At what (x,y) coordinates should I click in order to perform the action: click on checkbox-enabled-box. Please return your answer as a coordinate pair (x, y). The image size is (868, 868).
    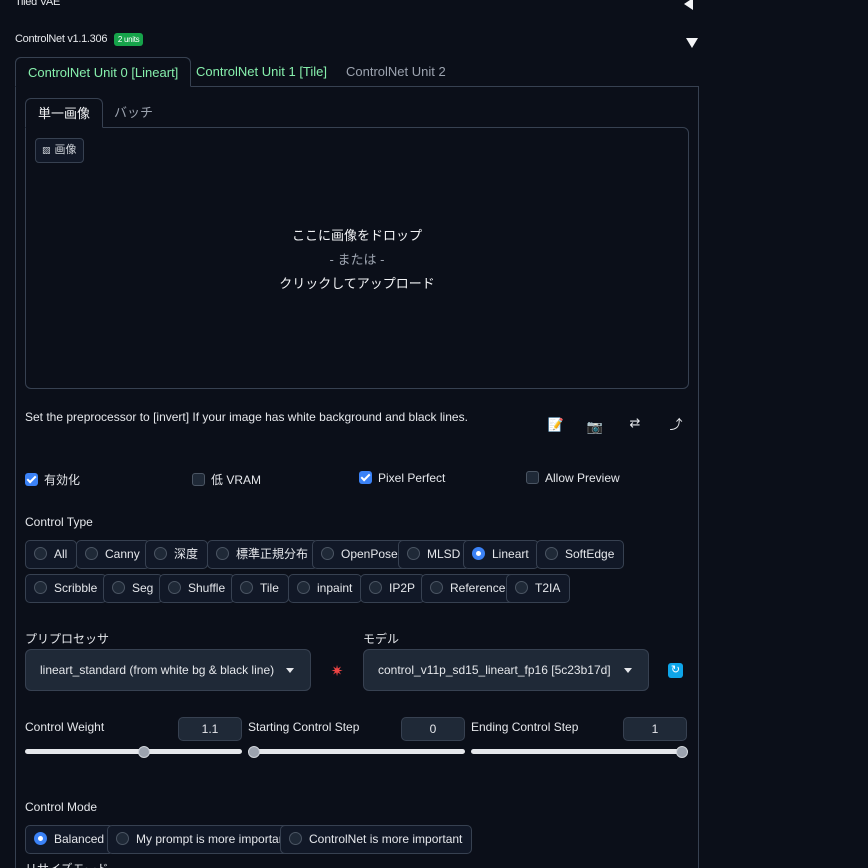
    Looking at the image, I should click on (31, 479).